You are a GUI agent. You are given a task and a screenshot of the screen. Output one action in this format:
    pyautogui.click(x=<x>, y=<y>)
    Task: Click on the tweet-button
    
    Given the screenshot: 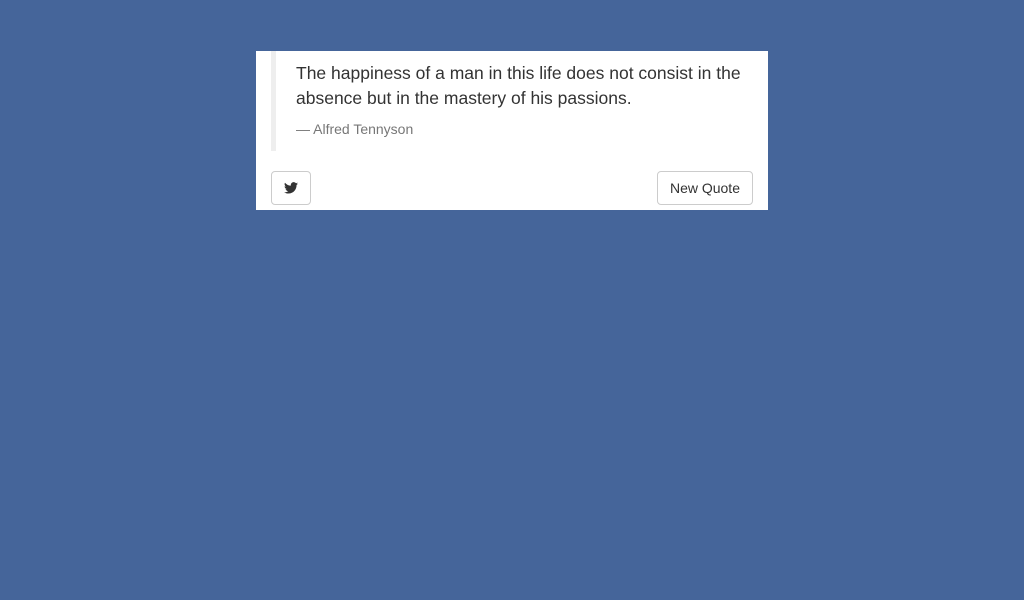 What is the action you would take?
    pyautogui.click(x=291, y=188)
    